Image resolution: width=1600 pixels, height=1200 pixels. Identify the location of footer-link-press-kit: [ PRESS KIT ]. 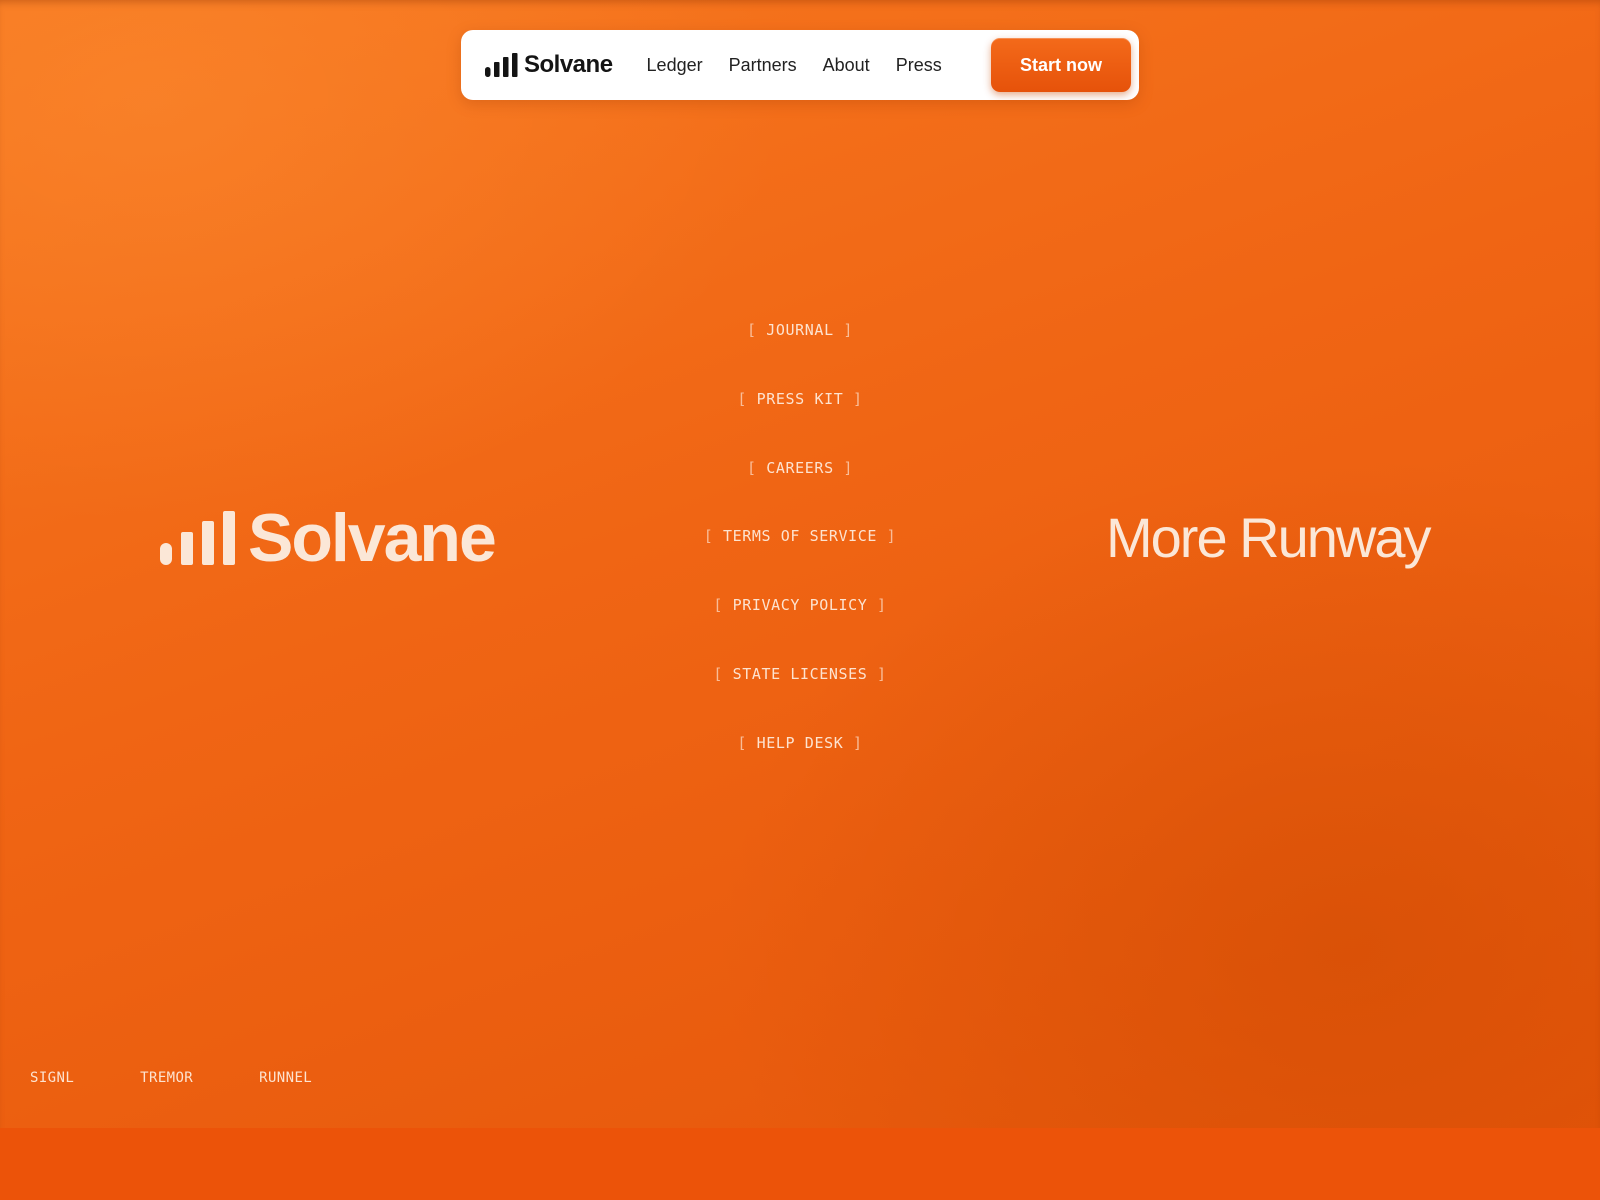
(799, 399).